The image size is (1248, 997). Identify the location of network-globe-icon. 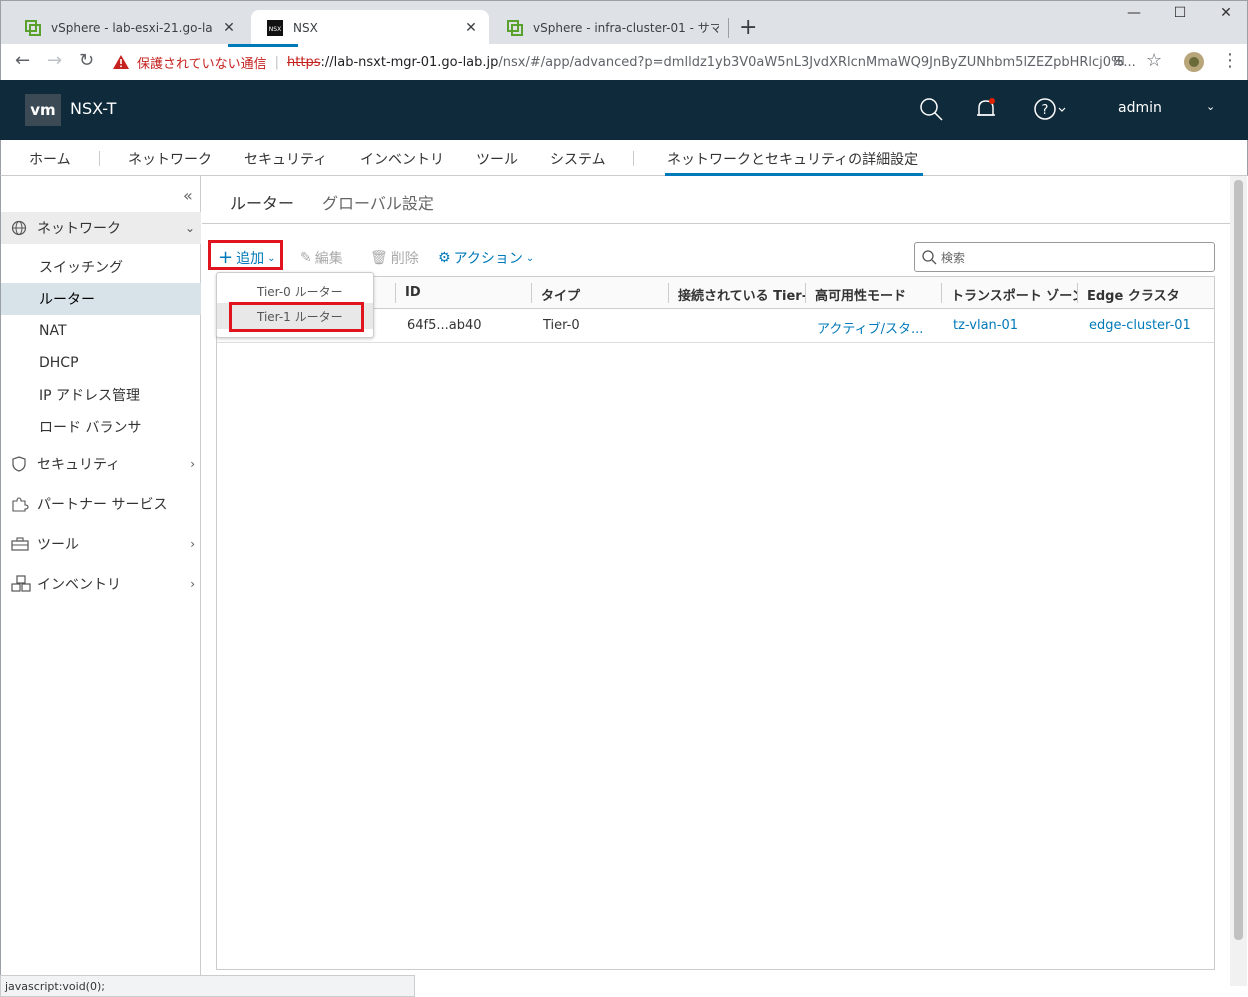
(19, 228).